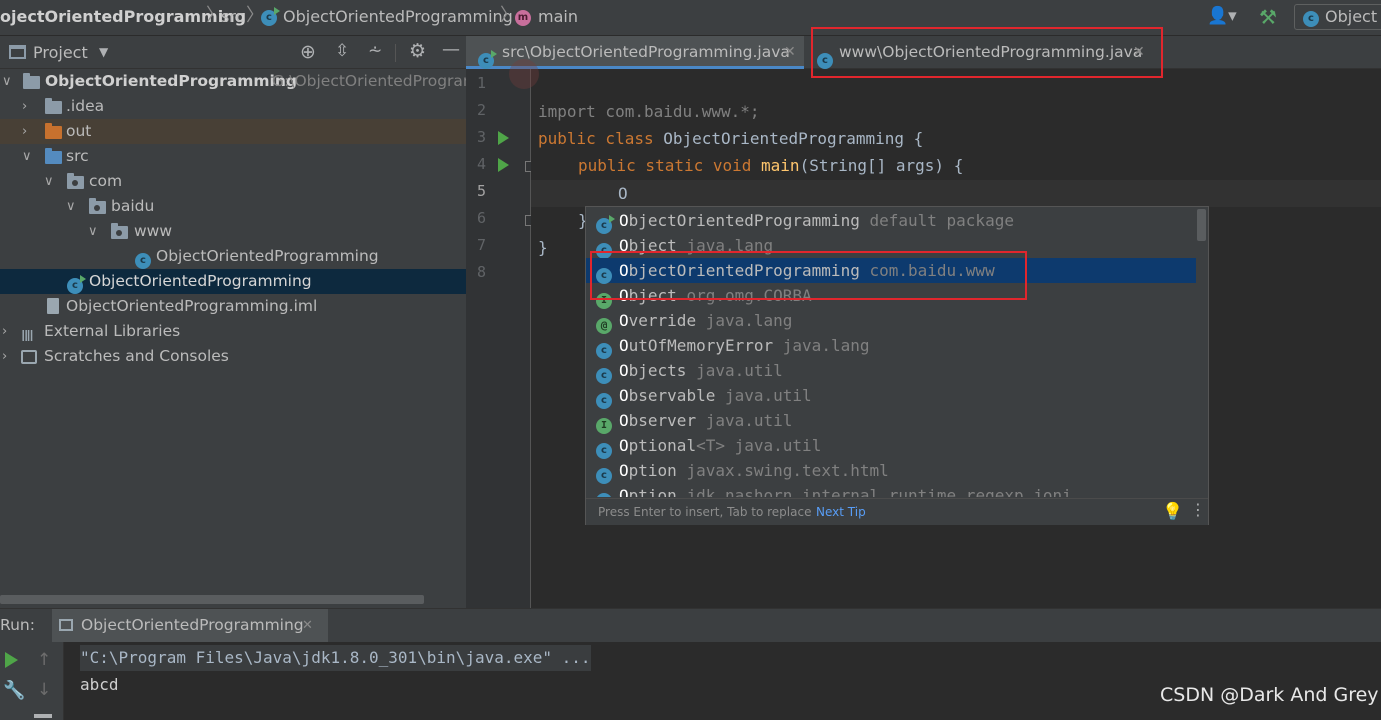 This screenshot has height=720, width=1381. What do you see at coordinates (14, 690) in the screenshot?
I see `wrench-icon: 🔧` at bounding box center [14, 690].